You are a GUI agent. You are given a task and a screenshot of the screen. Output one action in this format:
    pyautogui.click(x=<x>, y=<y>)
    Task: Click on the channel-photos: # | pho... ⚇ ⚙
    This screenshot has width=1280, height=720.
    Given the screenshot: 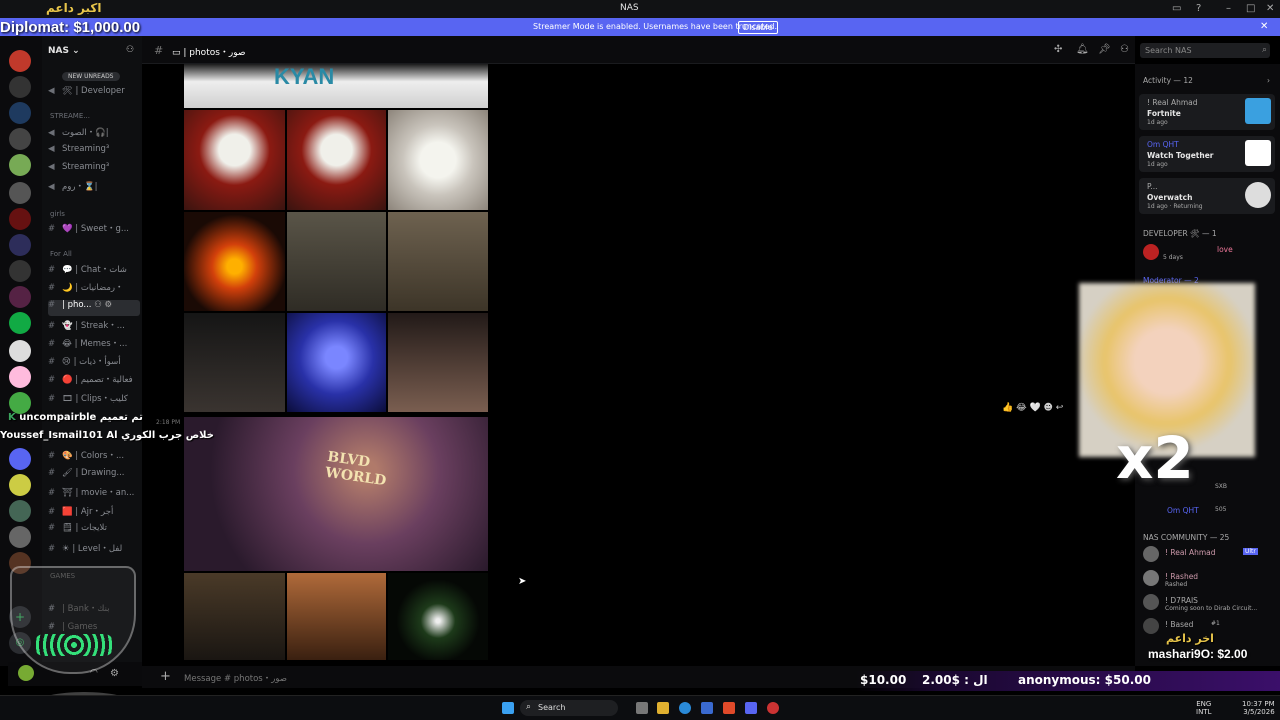 What is the action you would take?
    pyautogui.click(x=94, y=308)
    